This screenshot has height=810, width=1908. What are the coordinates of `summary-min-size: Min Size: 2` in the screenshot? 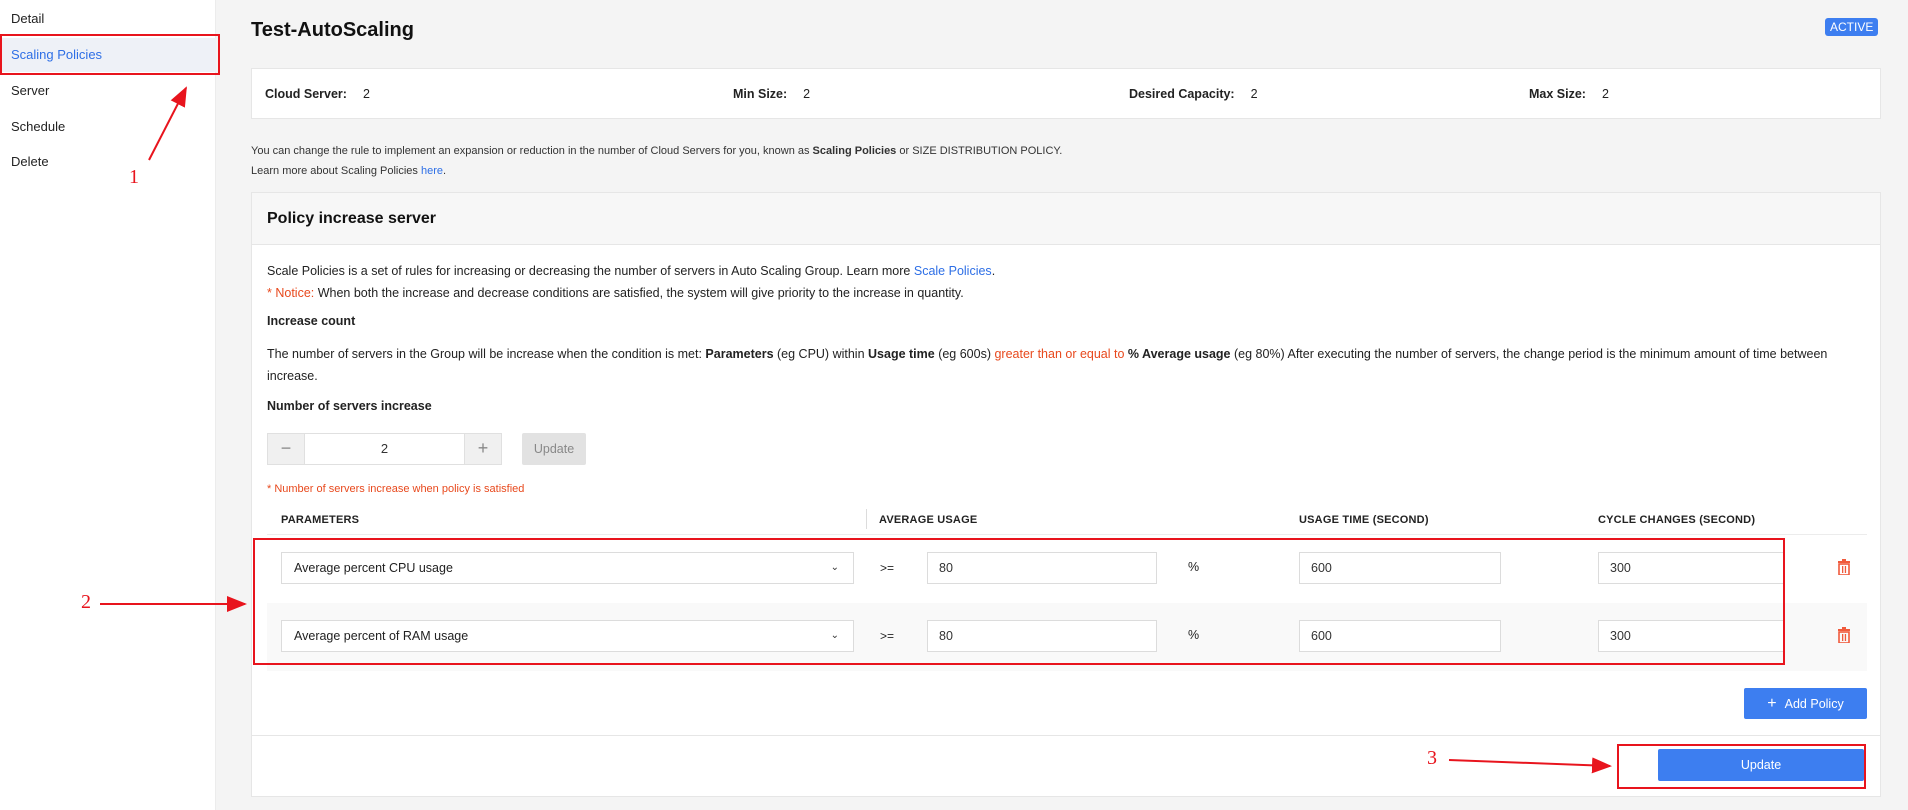 It's located at (771, 94).